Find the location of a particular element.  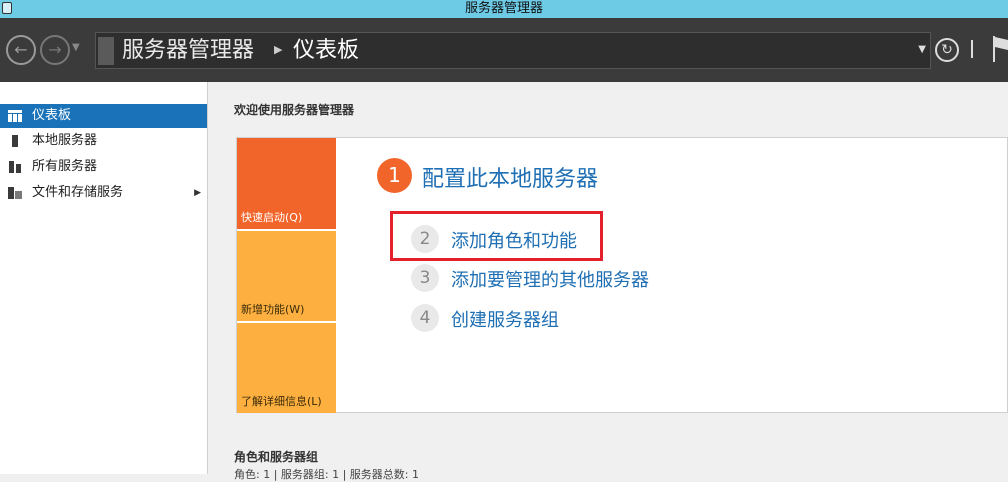

sidebar-item-file-storage: 文件和存储服务 ▶ is located at coordinates (103, 193).